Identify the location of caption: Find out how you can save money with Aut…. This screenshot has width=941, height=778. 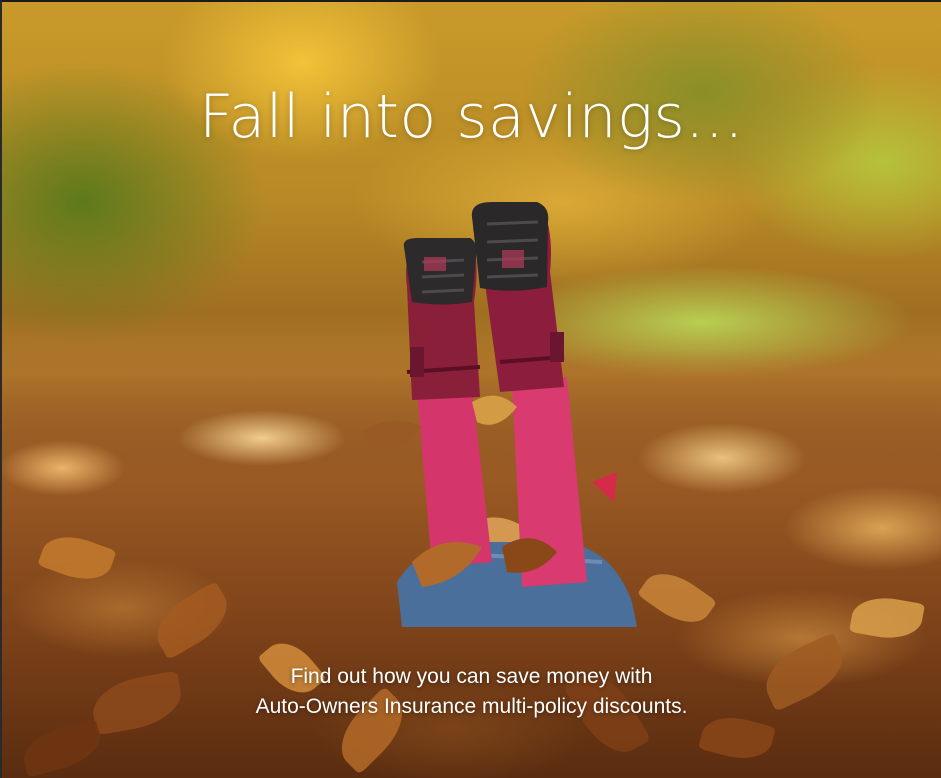
(471, 692).